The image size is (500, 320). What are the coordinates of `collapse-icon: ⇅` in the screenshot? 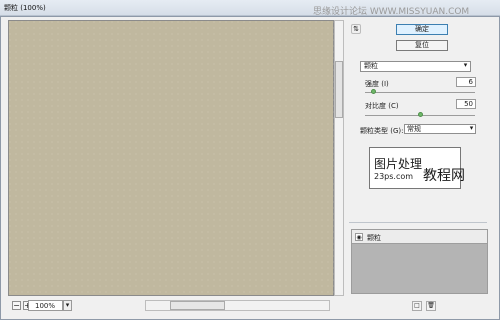 It's located at (356, 29).